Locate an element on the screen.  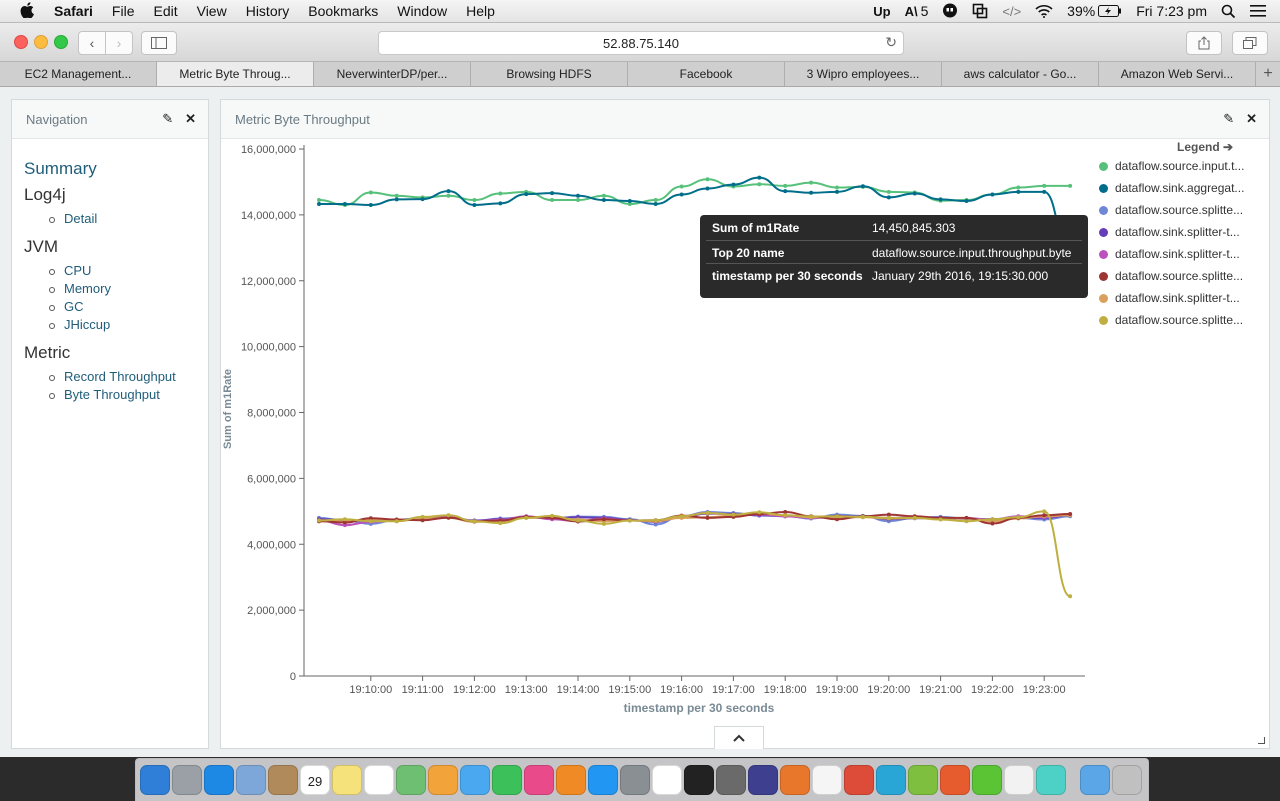
messages-icon is located at coordinates (475, 780).